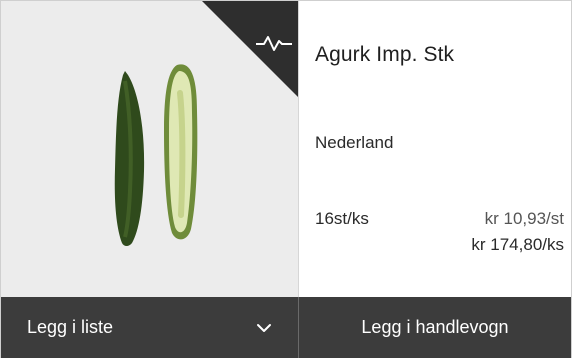  What do you see at coordinates (524, 218) in the screenshot?
I see `unit-price: kr 10,93/st` at bounding box center [524, 218].